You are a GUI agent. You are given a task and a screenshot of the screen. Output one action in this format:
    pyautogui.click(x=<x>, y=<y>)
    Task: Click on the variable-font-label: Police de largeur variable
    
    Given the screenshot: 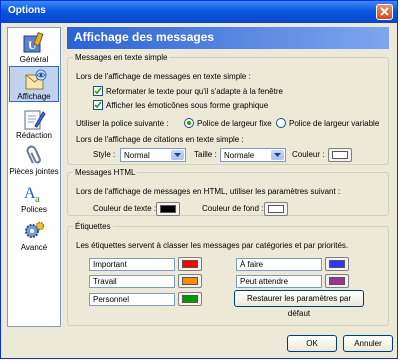 What is the action you would take?
    pyautogui.click(x=334, y=123)
    